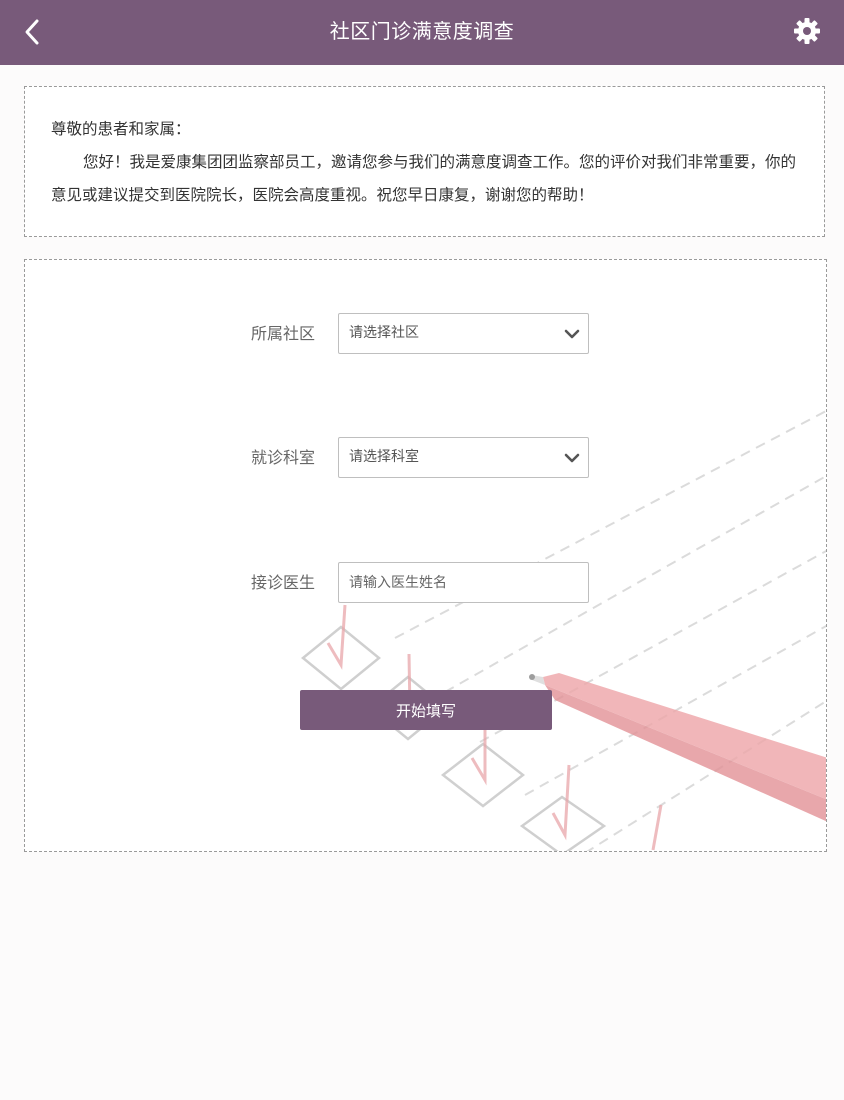  I want to click on department-row: 就诊科室 请选择科室, so click(425, 458).